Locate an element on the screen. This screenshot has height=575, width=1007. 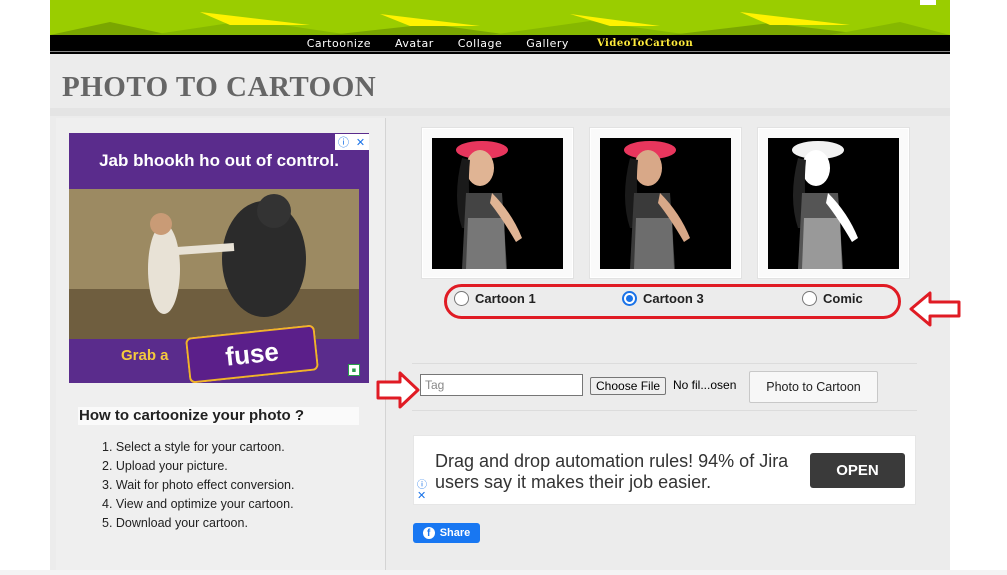
choose-file-button: Choose File is located at coordinates (628, 386).